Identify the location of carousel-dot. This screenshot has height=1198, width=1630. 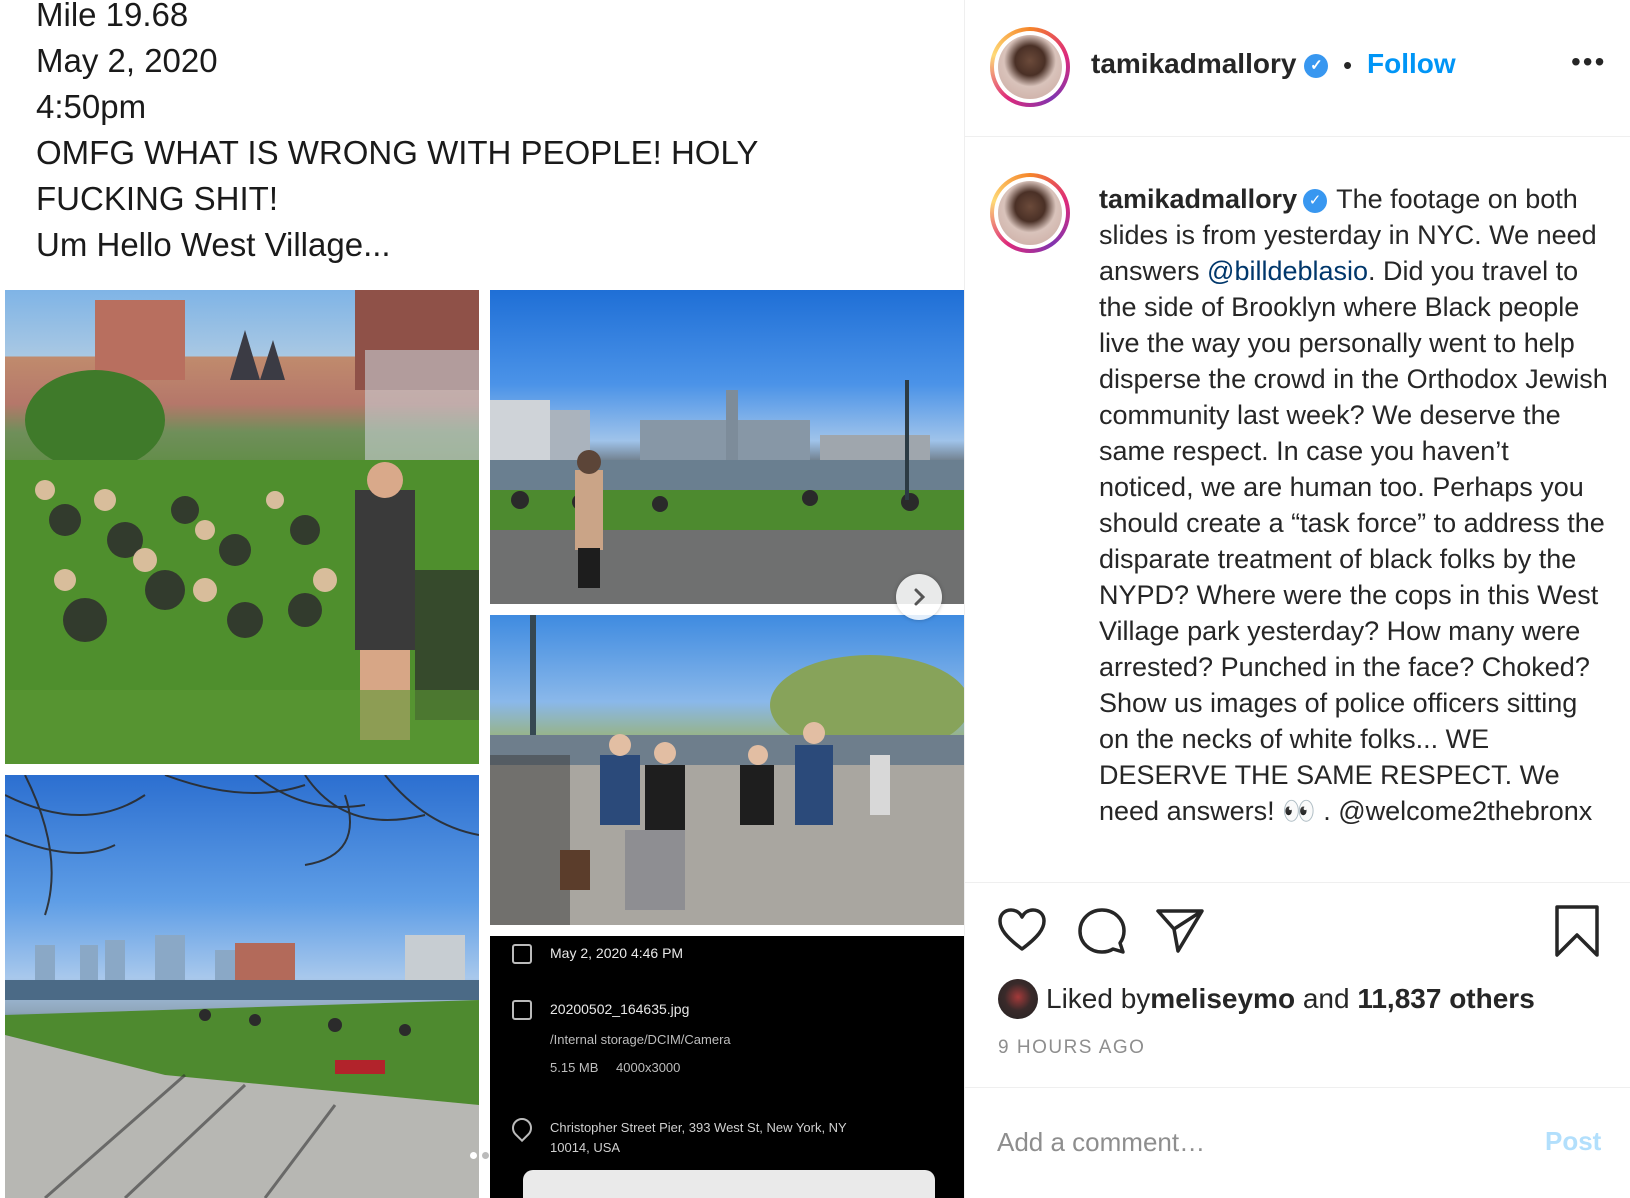
(485, 1155).